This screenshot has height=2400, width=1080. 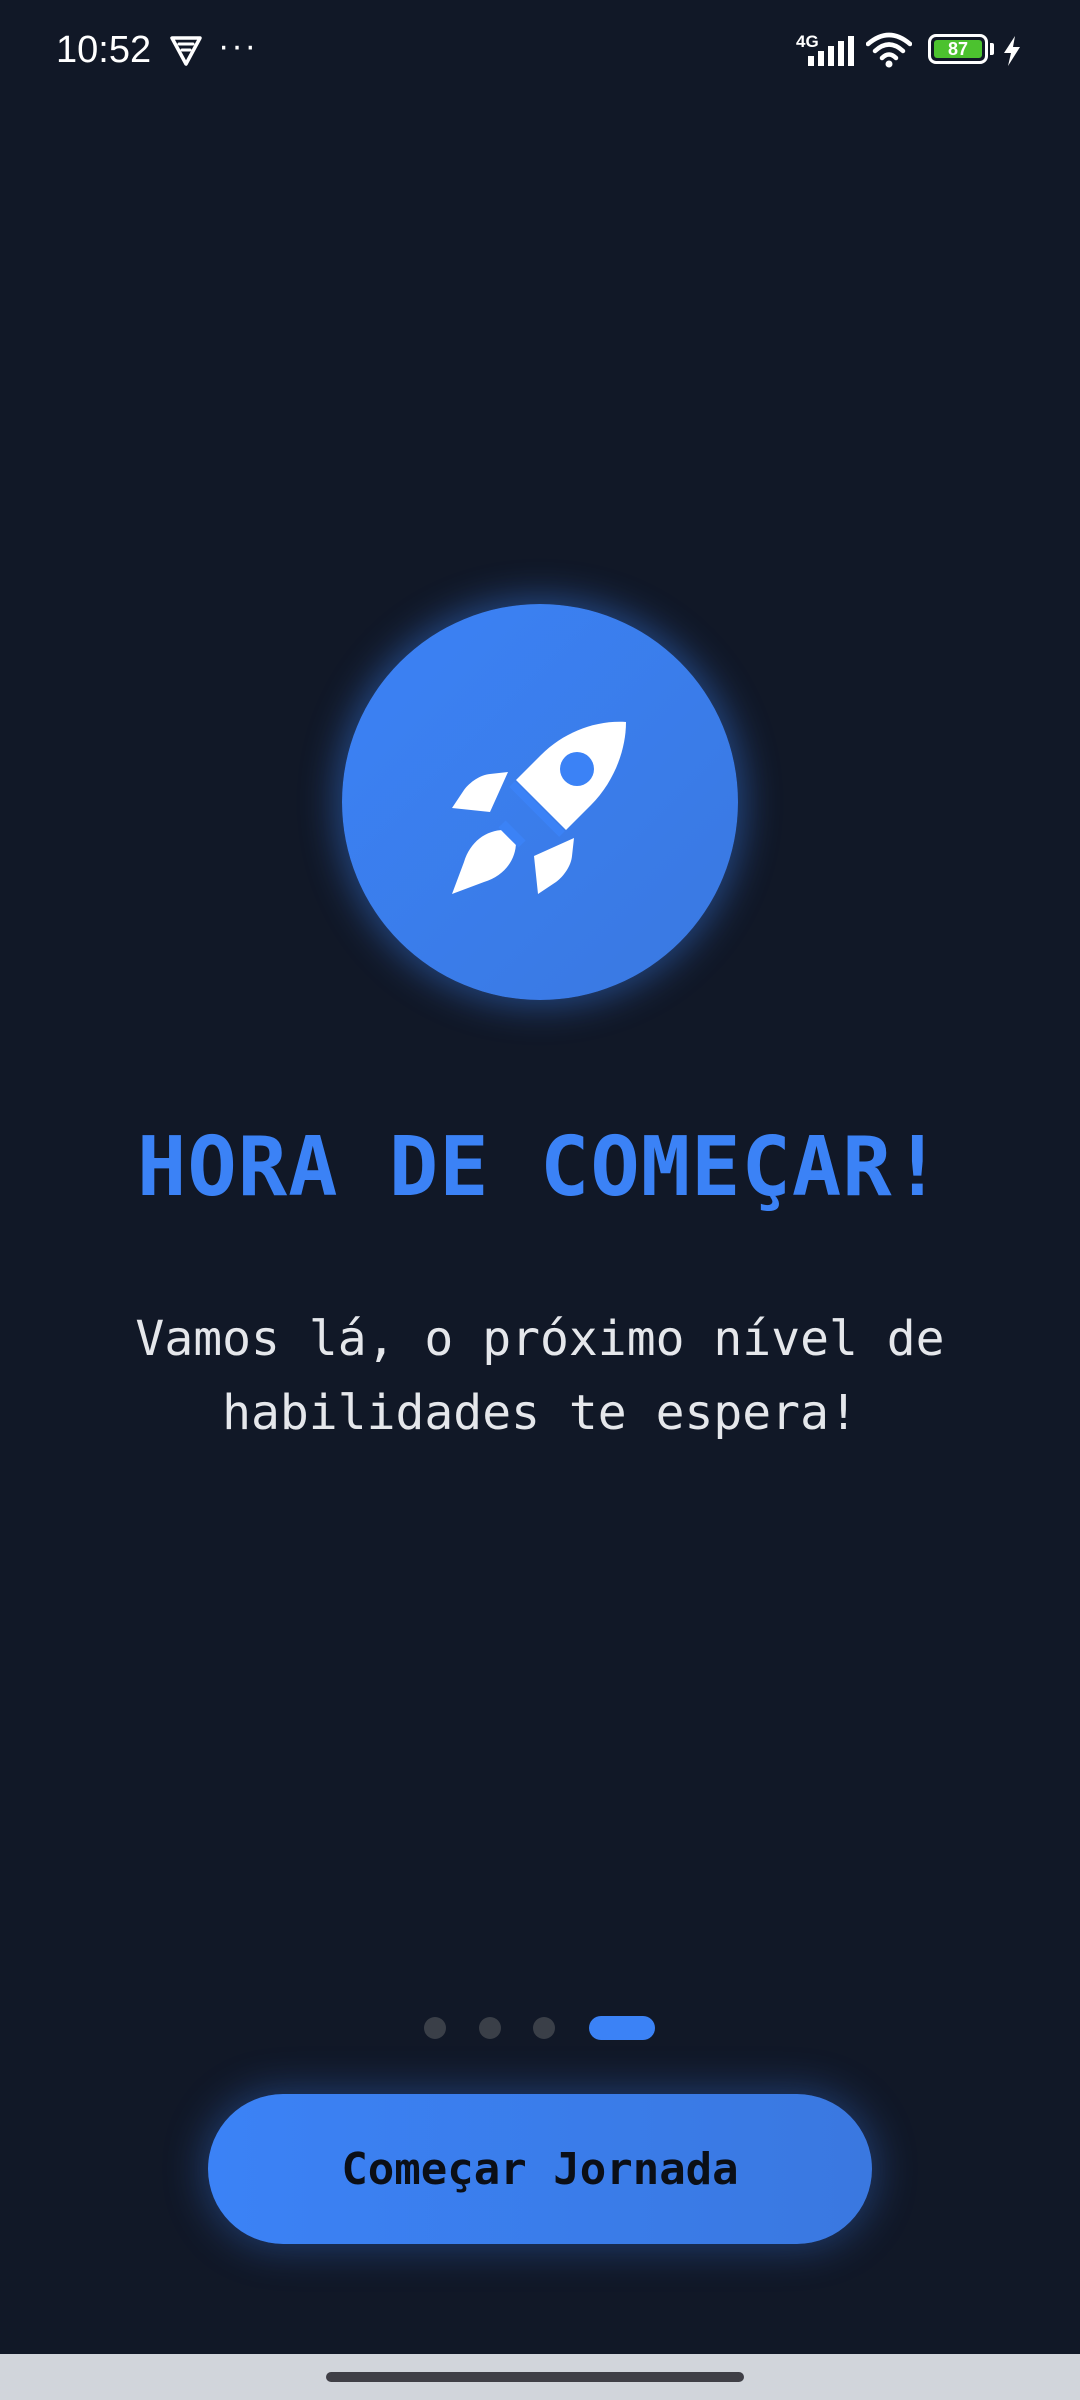 I want to click on page-indicator, so click(x=540, y=2028).